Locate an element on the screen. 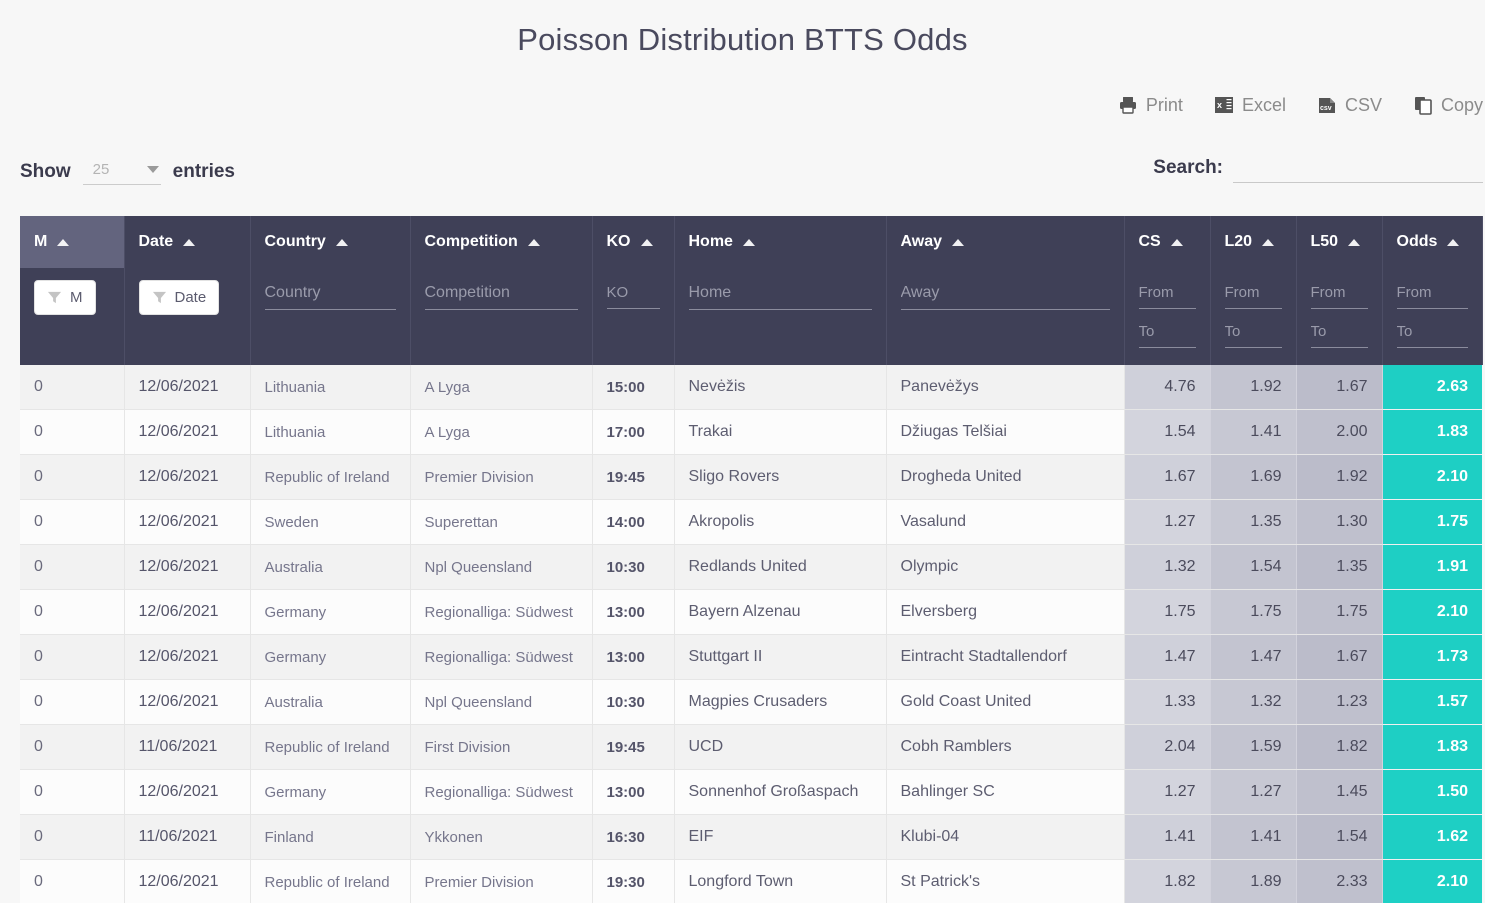  column-header-competition: Competition is located at coordinates (501, 242).